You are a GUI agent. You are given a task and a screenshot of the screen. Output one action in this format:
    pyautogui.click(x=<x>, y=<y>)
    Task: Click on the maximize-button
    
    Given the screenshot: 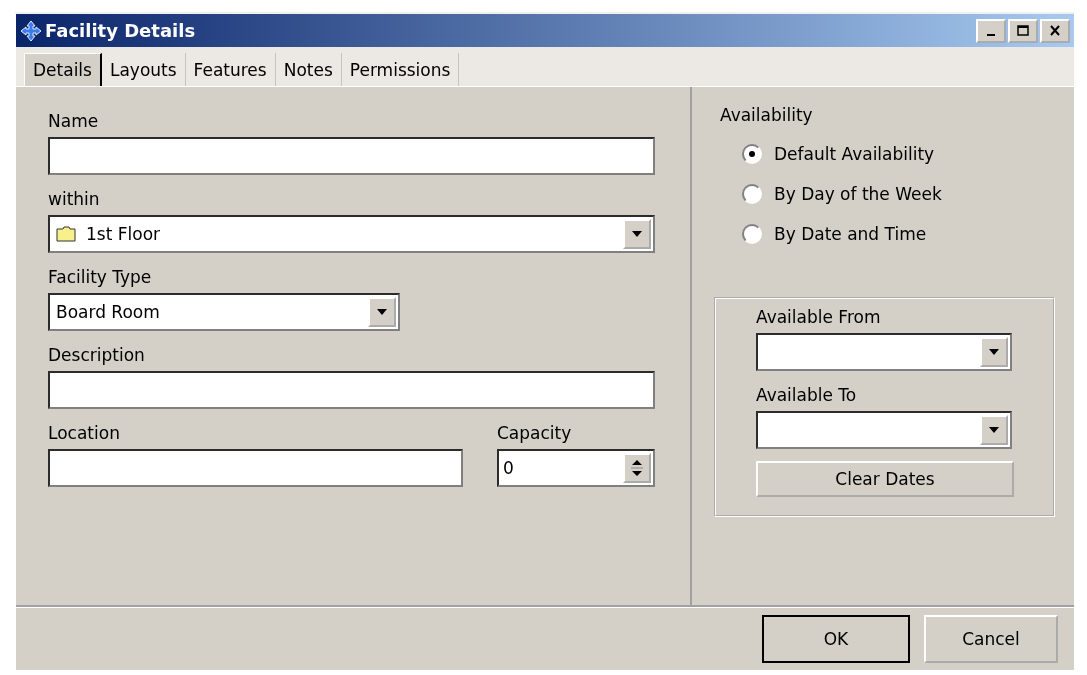 What is the action you would take?
    pyautogui.click(x=1023, y=30)
    